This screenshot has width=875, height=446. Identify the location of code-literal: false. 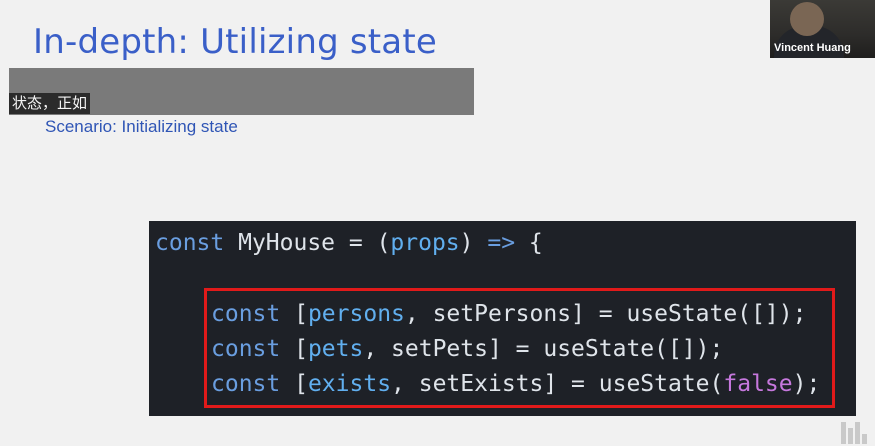
(758, 384).